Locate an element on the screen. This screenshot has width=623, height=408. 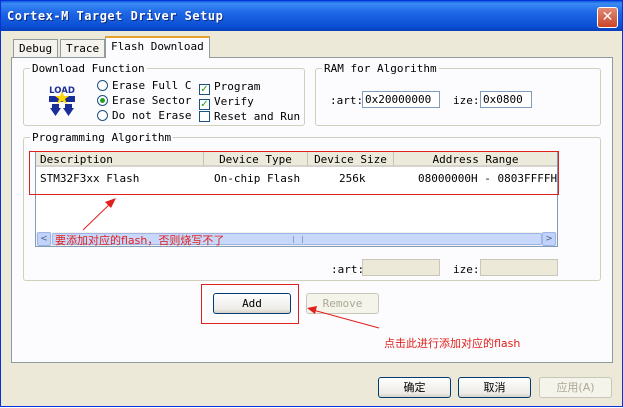
load-icon: LOAD is located at coordinates (62, 101).